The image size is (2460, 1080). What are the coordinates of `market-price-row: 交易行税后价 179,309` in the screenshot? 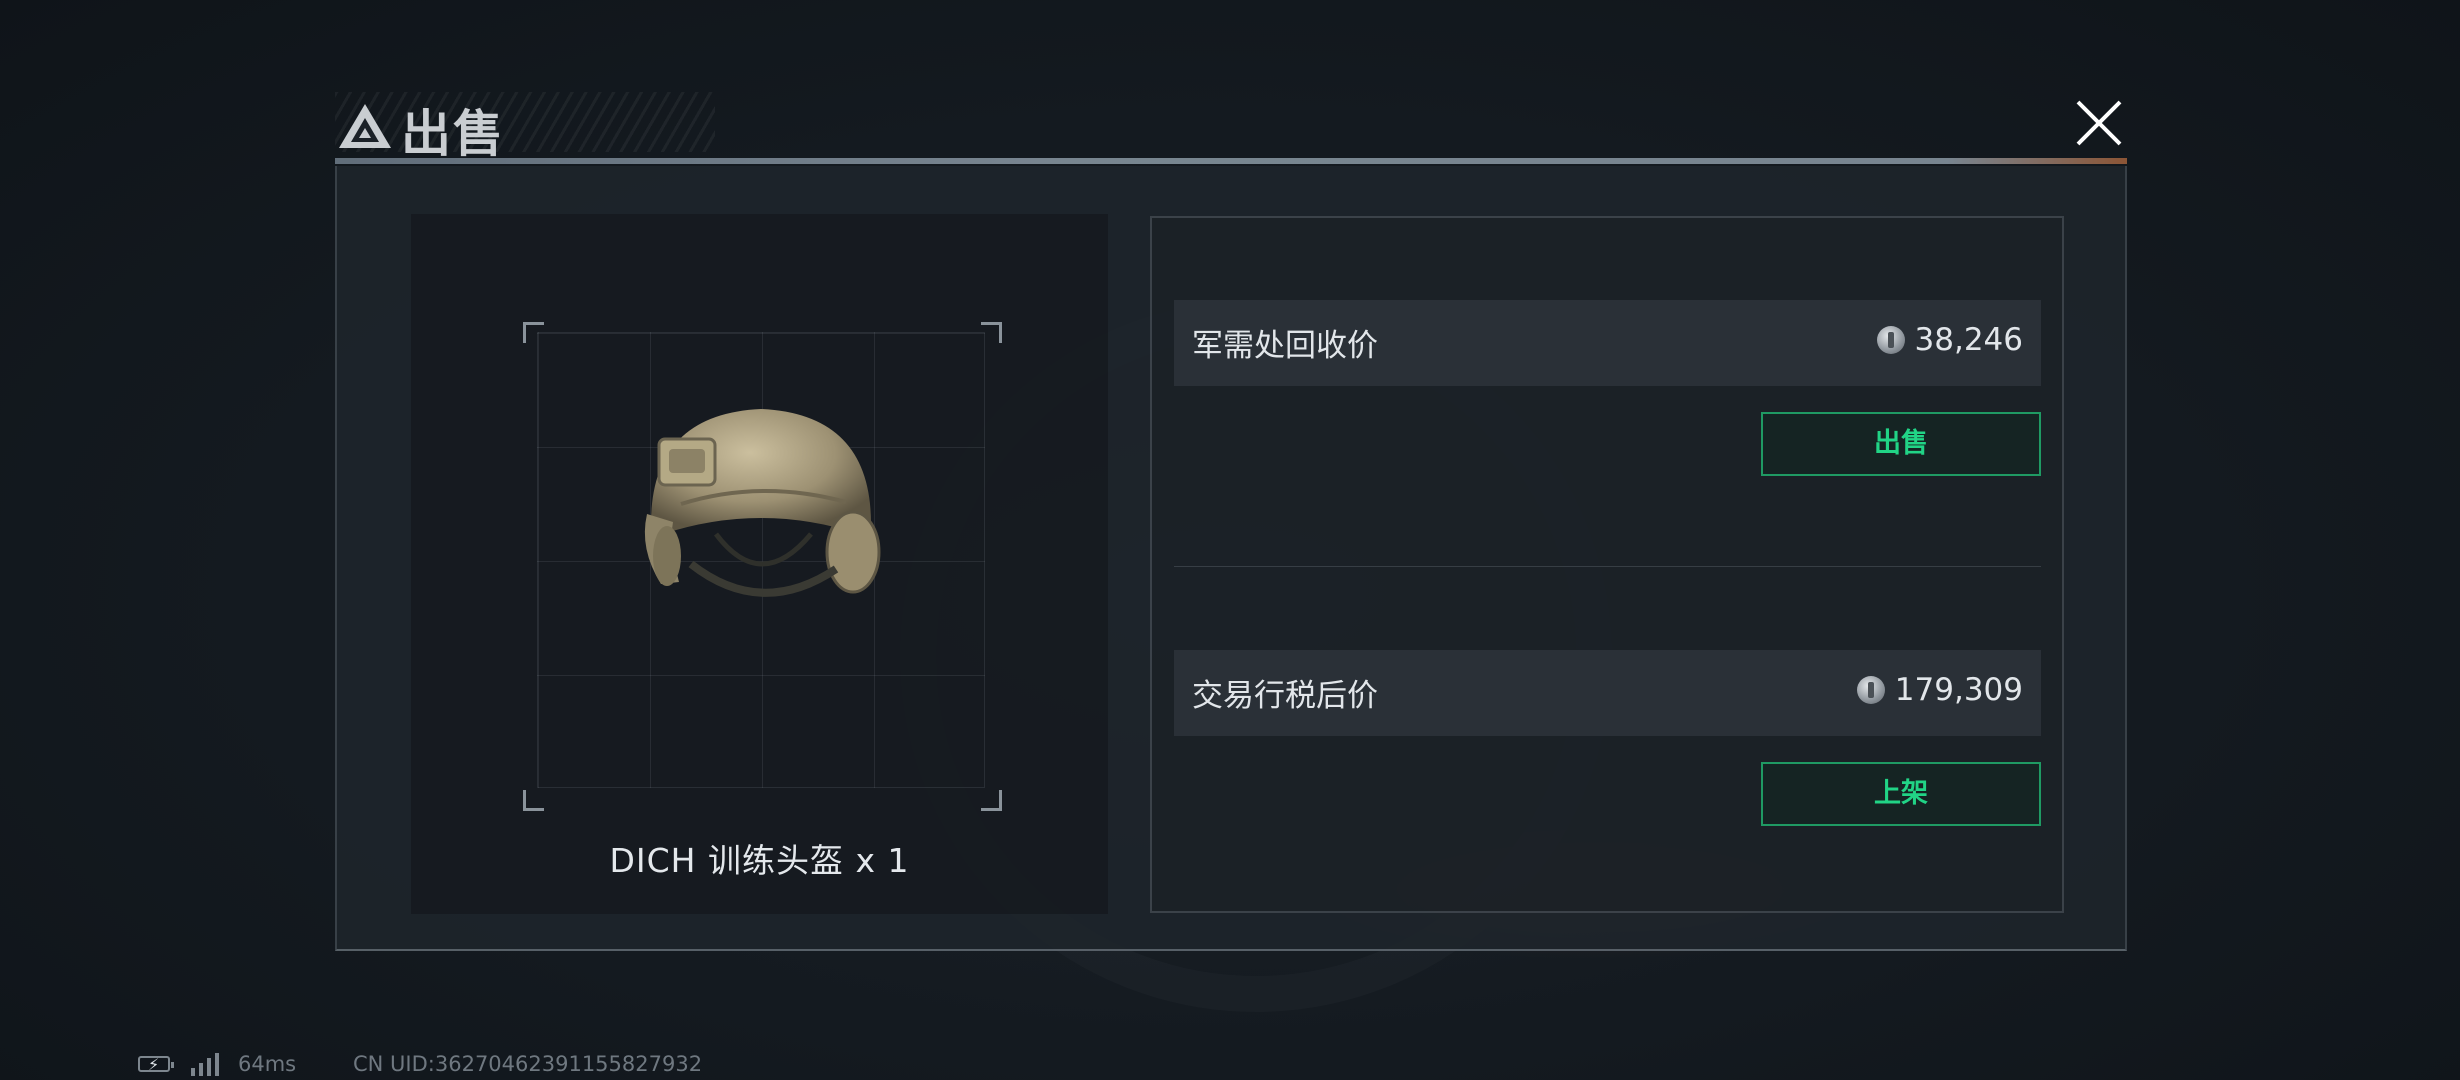 It's located at (1607, 693).